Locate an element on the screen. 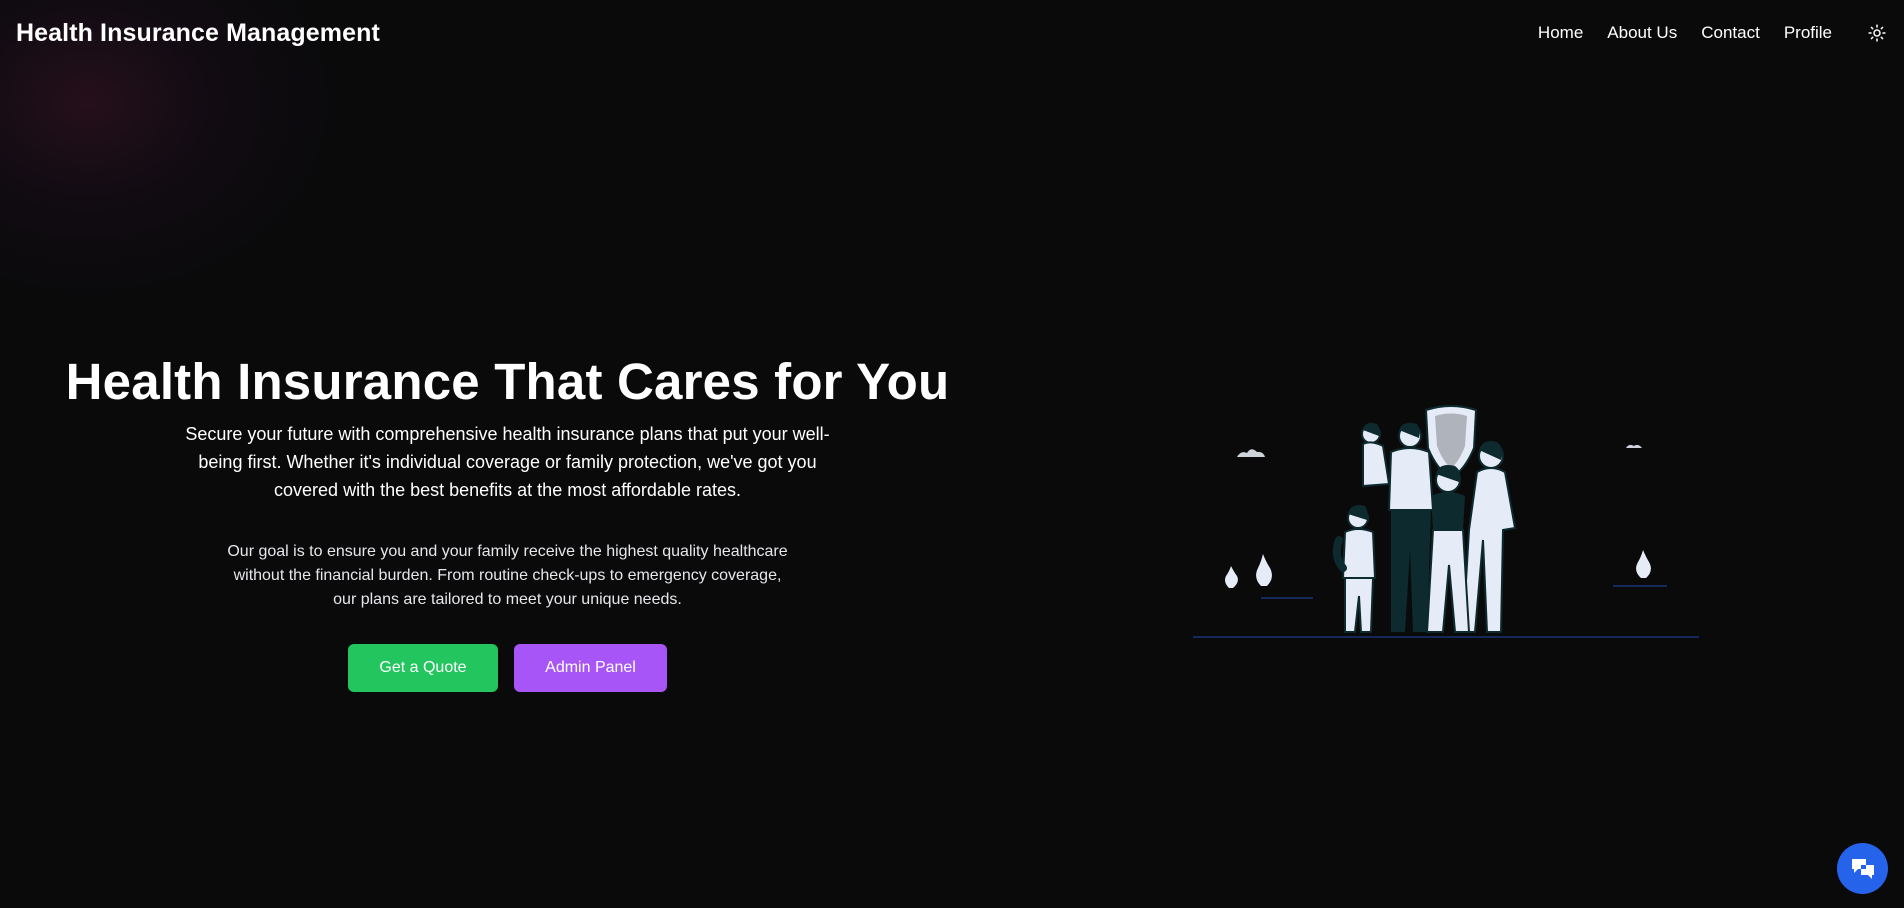 This screenshot has width=1904, height=908. chat-button is located at coordinates (1862, 868).